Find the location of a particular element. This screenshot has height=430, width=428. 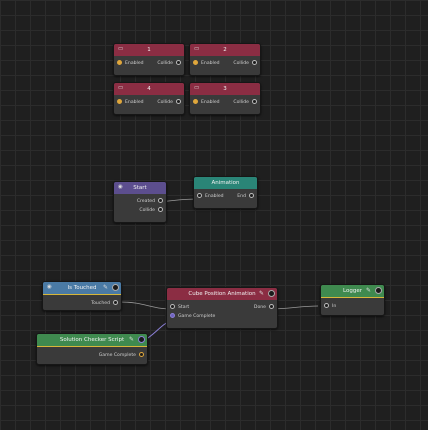

node-header: Cube Position Animation ✎ is located at coordinates (222, 294).